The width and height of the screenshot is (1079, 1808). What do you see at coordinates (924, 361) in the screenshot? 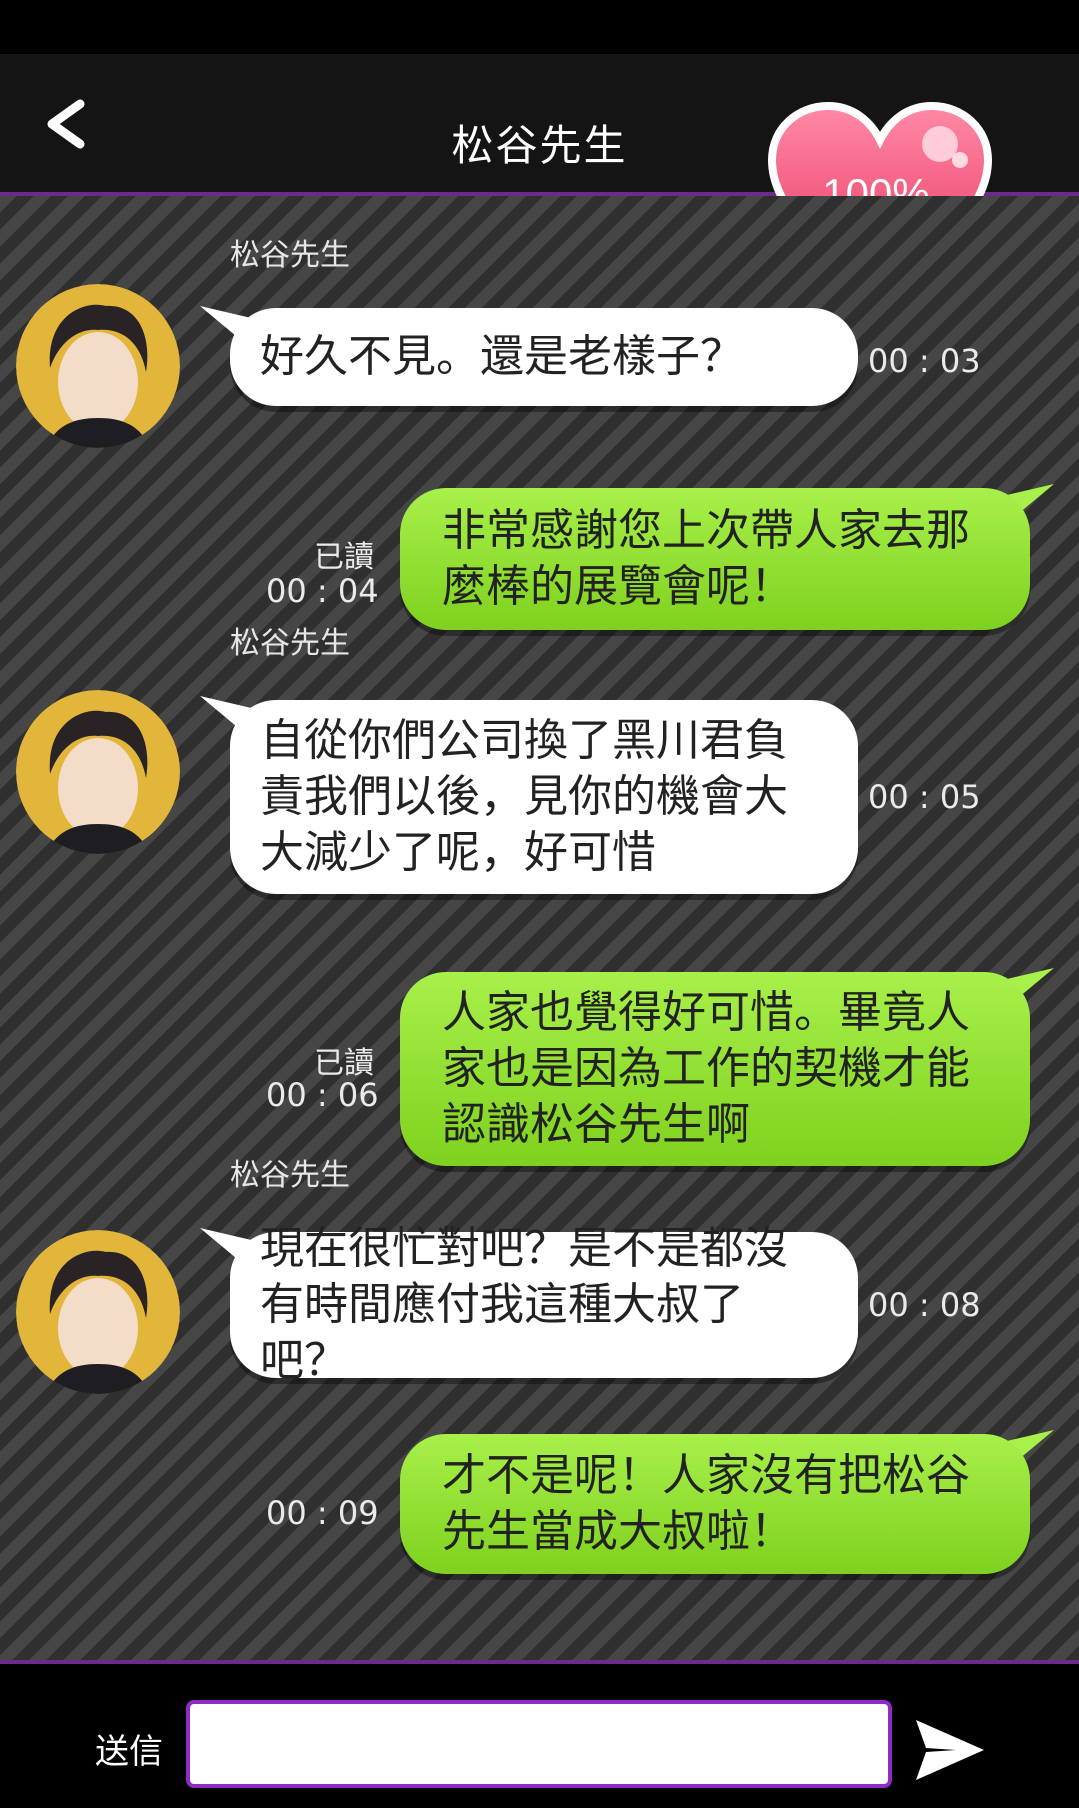
I see `message-time: 00 : 03` at bounding box center [924, 361].